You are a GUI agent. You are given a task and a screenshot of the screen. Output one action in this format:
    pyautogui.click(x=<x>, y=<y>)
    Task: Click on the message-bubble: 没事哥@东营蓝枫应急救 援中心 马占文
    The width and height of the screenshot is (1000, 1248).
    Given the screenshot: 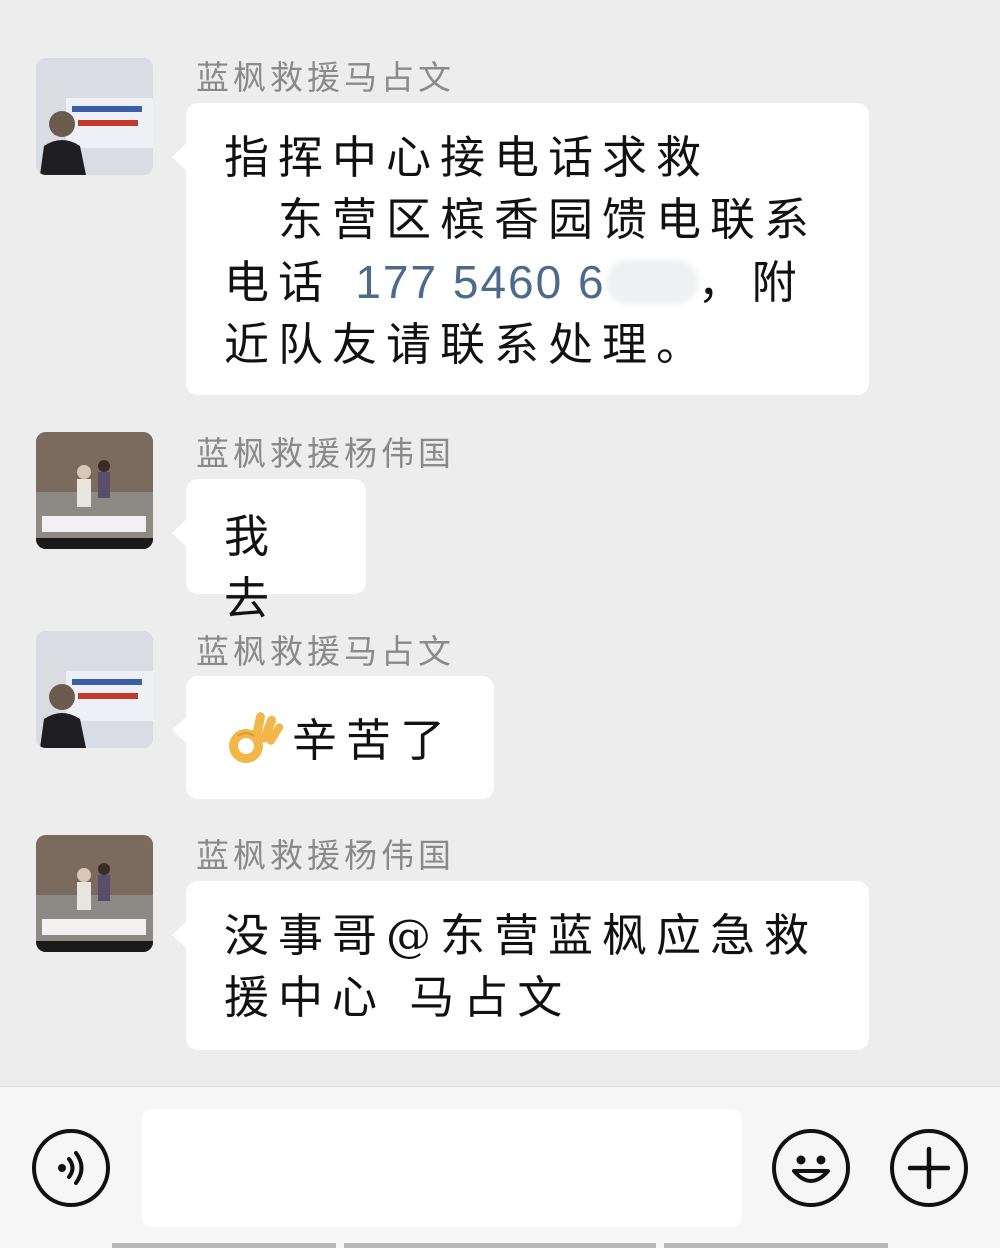 What is the action you would take?
    pyautogui.click(x=520, y=965)
    